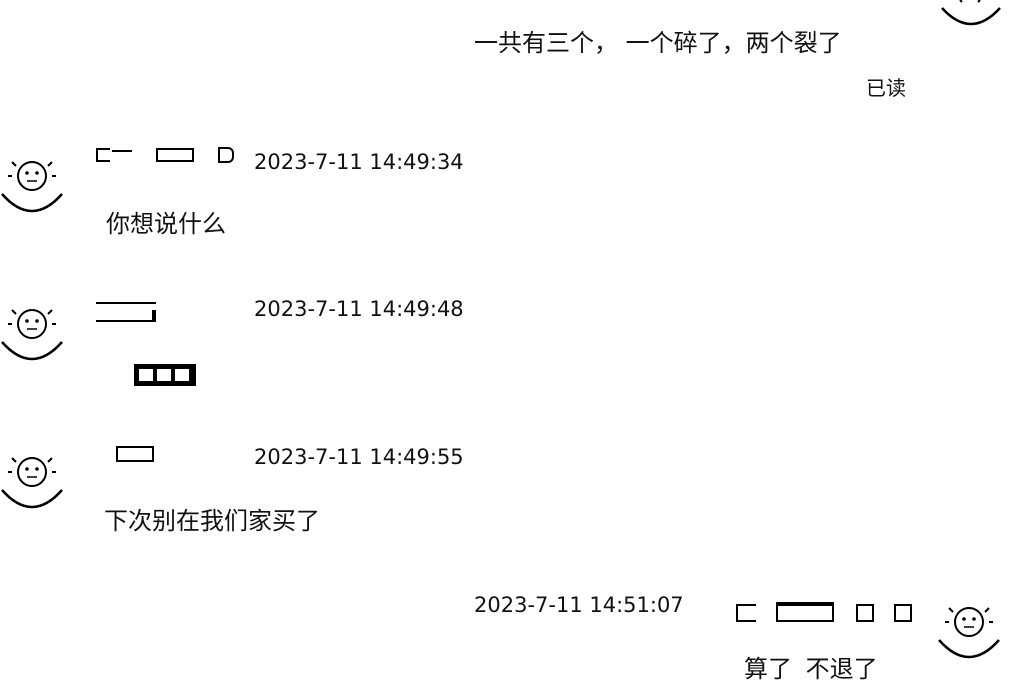 This screenshot has width=1024, height=698. I want to click on message-timestamp: 2023-7-11 14:49:34, so click(359, 162).